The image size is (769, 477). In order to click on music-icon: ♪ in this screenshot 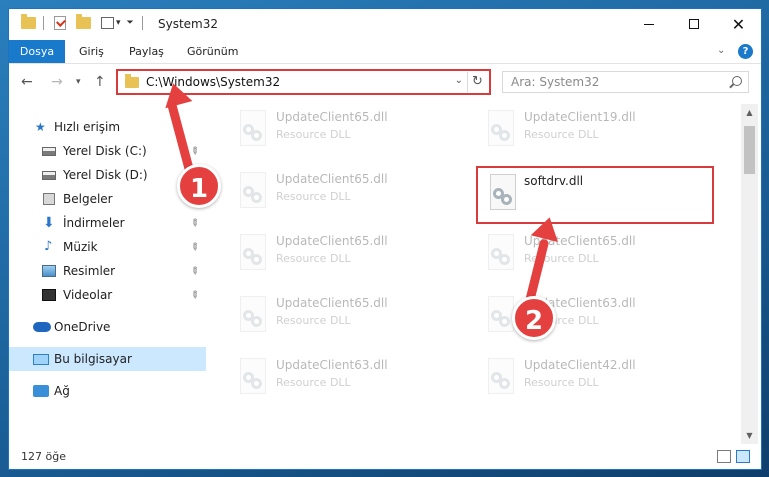, I will do `click(48, 246)`.